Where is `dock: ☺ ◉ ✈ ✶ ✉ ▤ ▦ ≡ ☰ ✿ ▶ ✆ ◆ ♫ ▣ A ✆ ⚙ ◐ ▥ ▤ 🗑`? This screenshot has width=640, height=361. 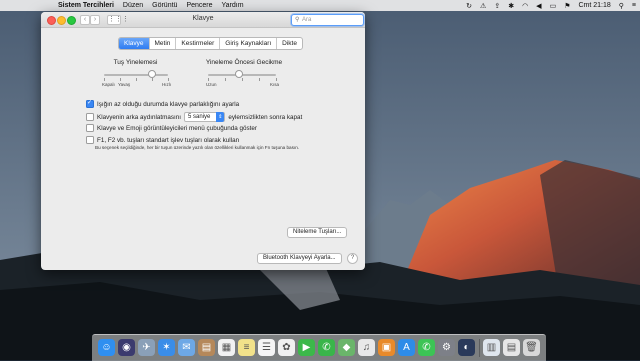 dock: ☺ ◉ ✈ ✶ ✉ ▤ ▦ ≡ ☰ ✿ ▶ ✆ ◆ ♫ ▣ A ✆ ⚙ ◐ ▥ ▤ 🗑 is located at coordinates (319, 347).